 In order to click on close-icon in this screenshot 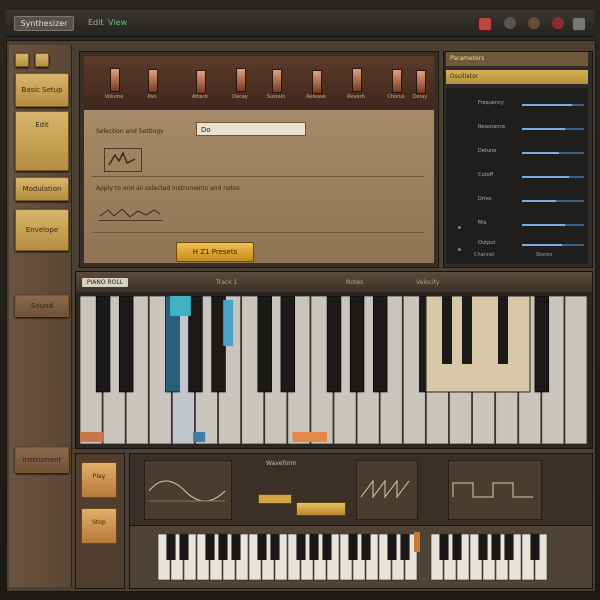, I will do `click(579, 24)`.